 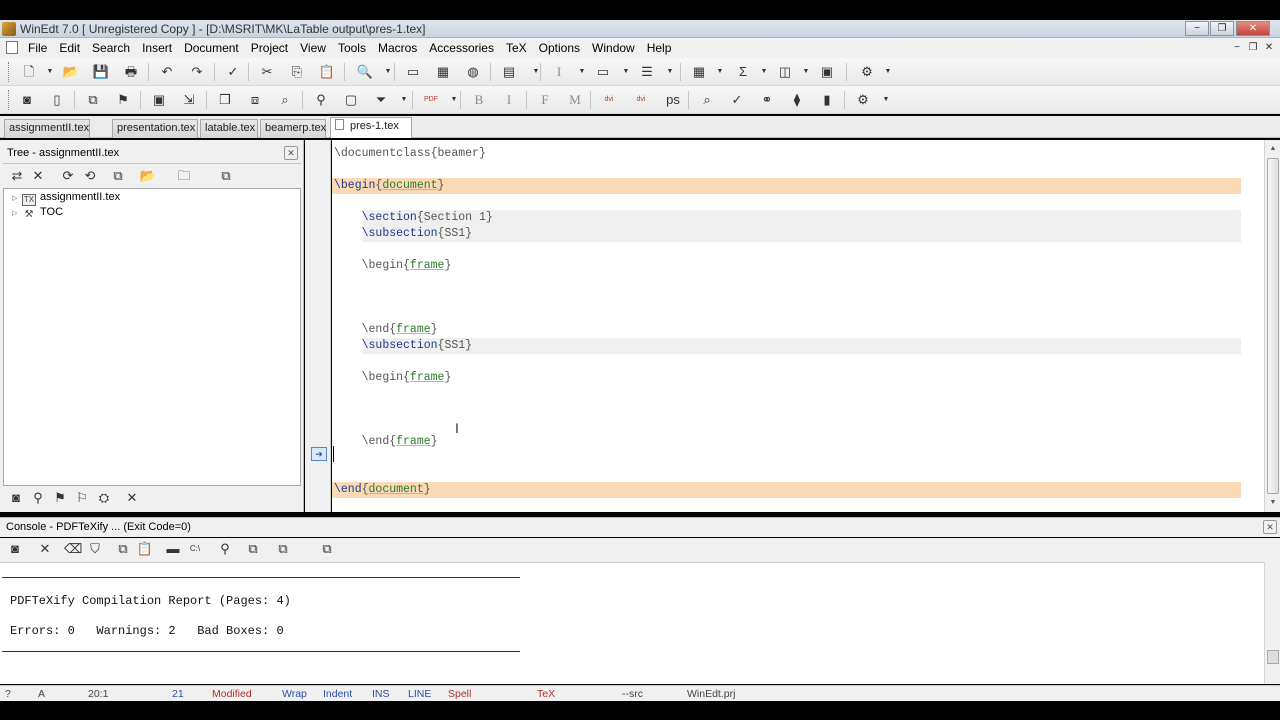 What do you see at coordinates (38, 176) in the screenshot?
I see `tree-tools-button-2: ✕` at bounding box center [38, 176].